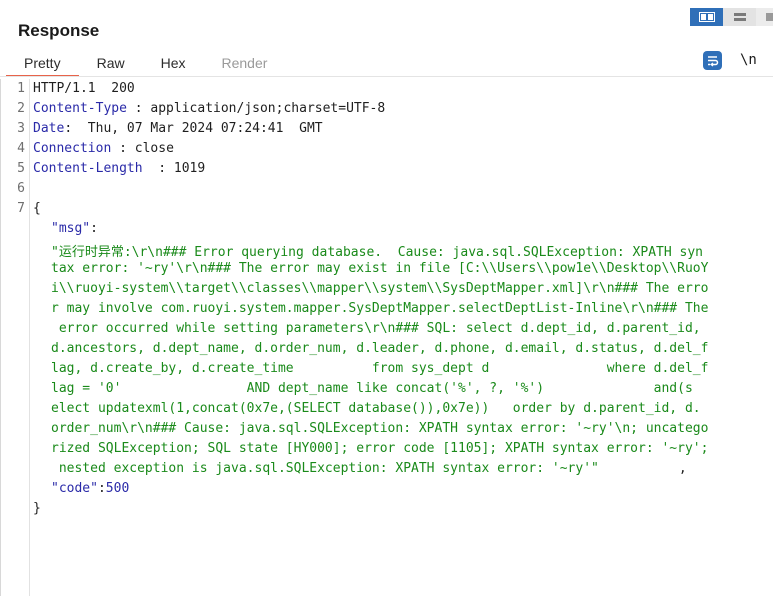 This screenshot has height=596, width=773. Describe the element at coordinates (37, 208) in the screenshot. I see `json-open-brace: {` at that location.